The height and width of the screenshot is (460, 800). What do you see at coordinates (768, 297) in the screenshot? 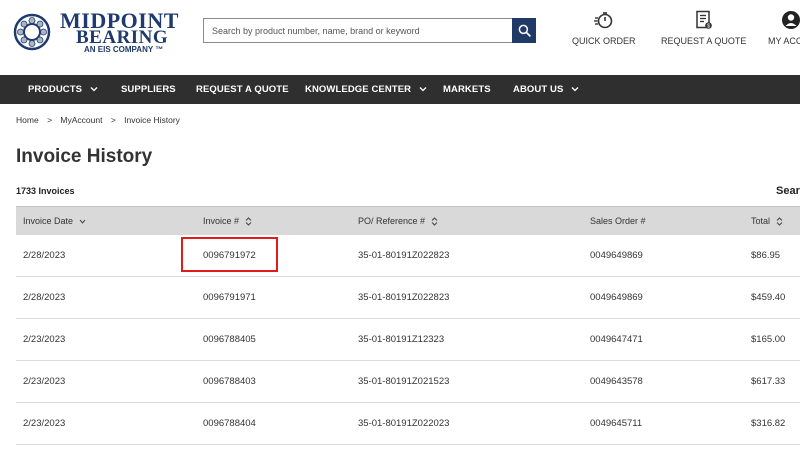
I see `total-cell: $459.40` at bounding box center [768, 297].